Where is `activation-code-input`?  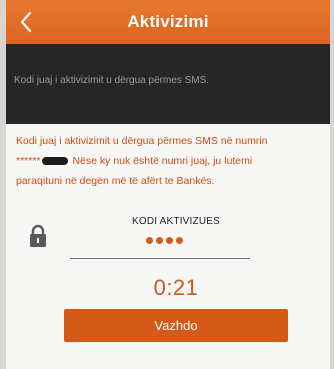 activation-code-input is located at coordinates (164, 240).